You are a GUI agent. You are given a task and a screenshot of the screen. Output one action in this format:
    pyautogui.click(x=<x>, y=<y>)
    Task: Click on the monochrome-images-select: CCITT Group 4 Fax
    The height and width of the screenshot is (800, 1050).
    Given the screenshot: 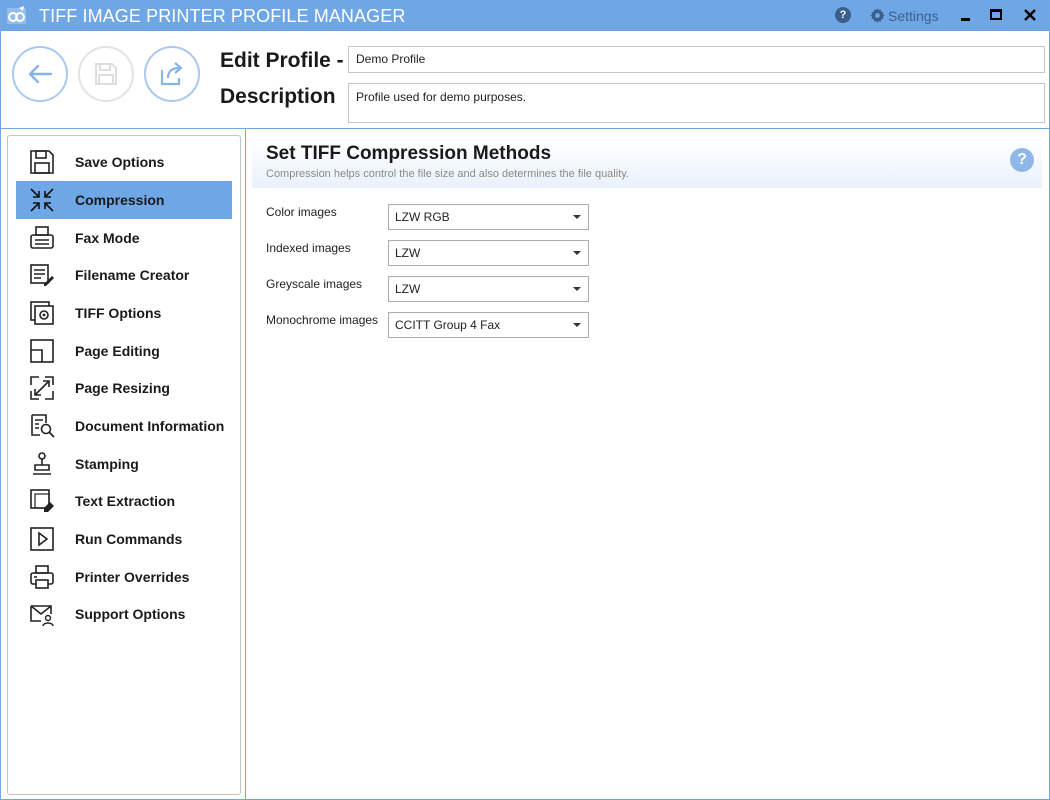 What is the action you would take?
    pyautogui.click(x=488, y=325)
    